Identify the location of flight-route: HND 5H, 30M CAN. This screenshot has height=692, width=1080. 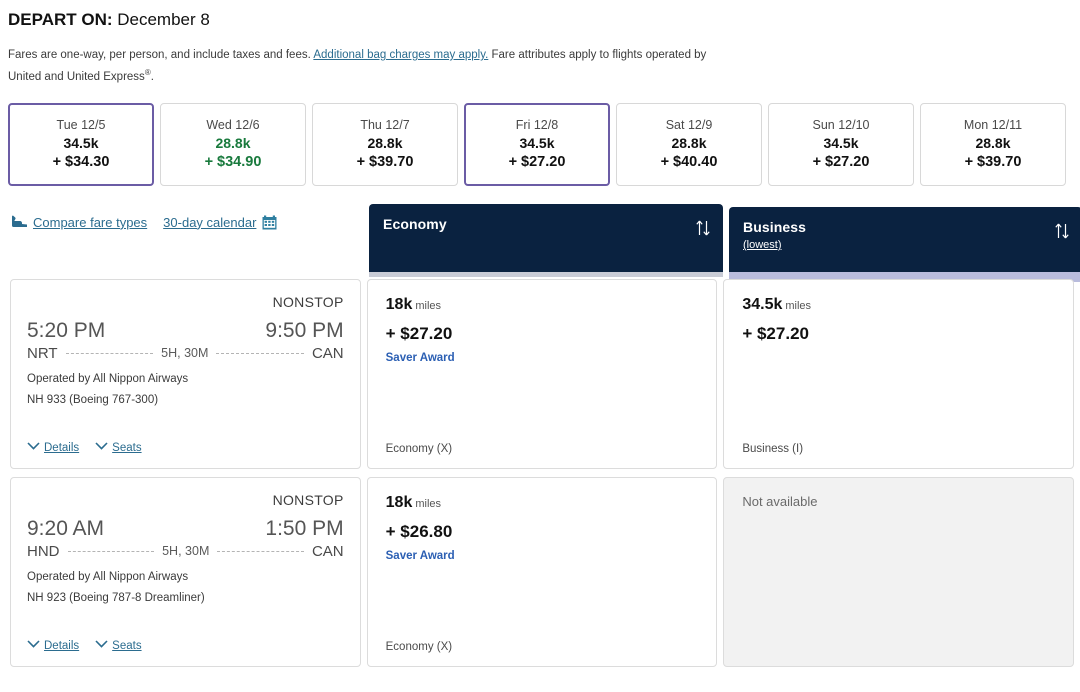
(185, 551).